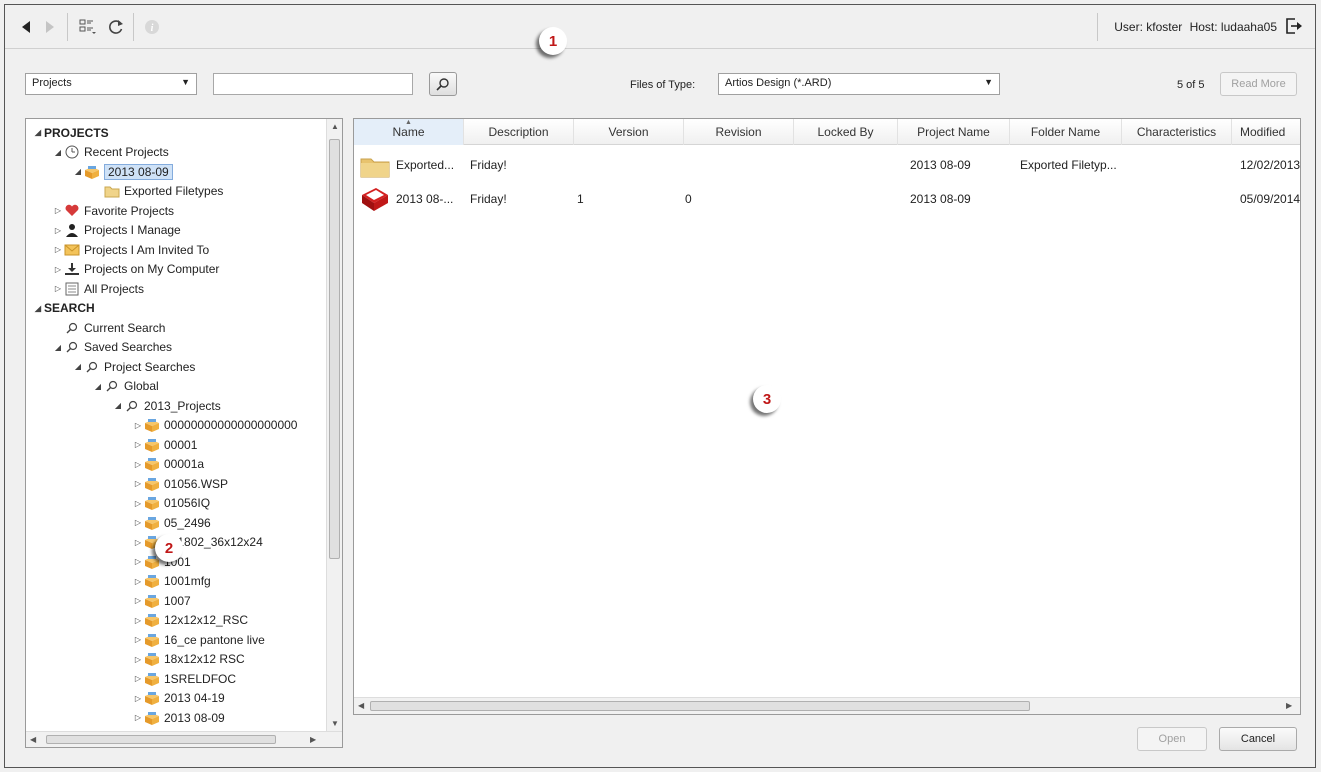 The width and height of the screenshot is (1321, 772). I want to click on list-horizontal-scrollbar: ◀ ▶, so click(827, 705).